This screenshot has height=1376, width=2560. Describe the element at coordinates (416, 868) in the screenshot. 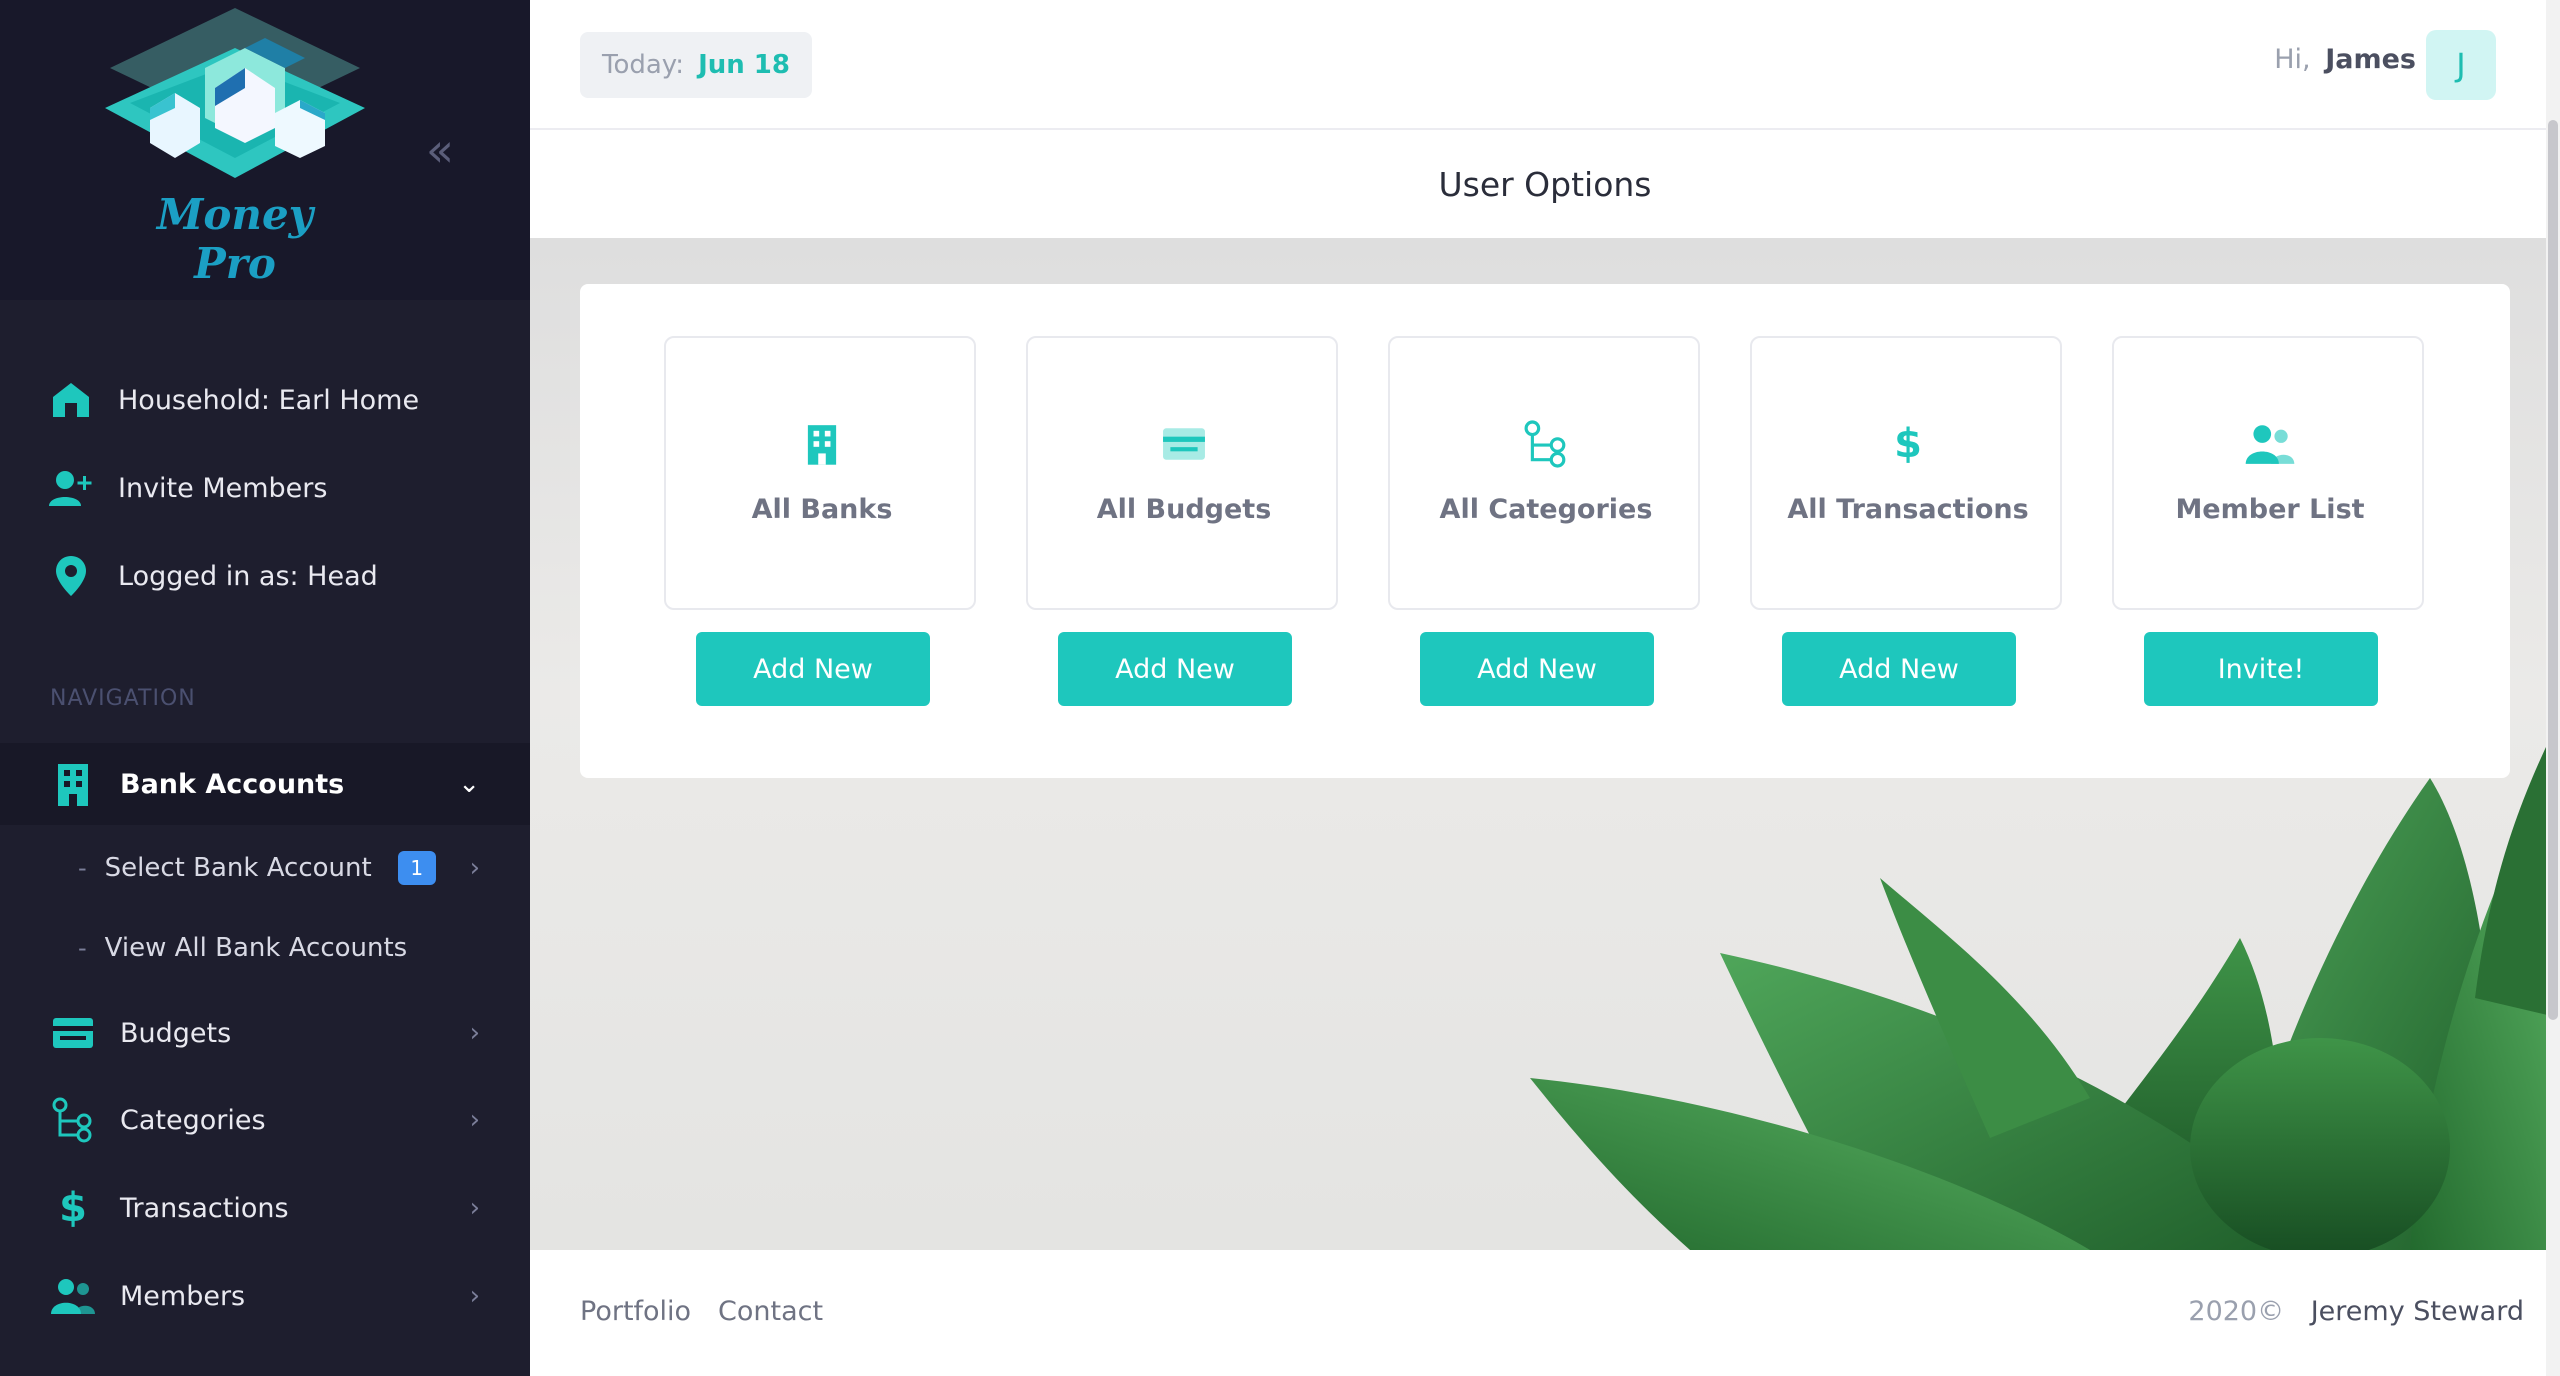

I see `count-badge: 1` at that location.